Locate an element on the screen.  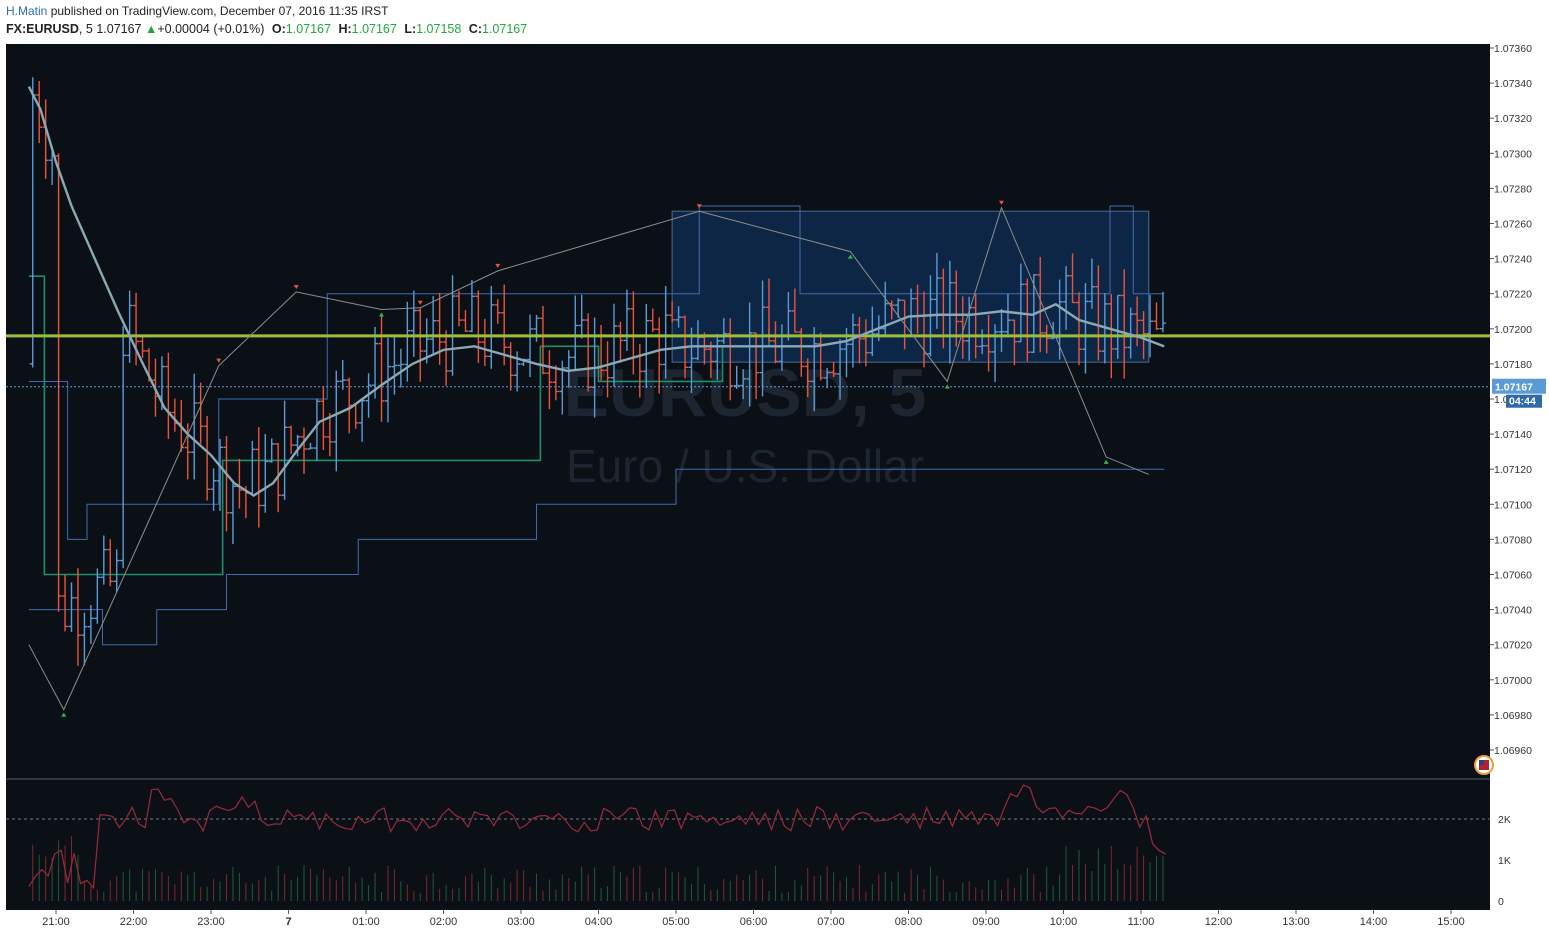
countdown-label: 04:44 is located at coordinates (1522, 402).